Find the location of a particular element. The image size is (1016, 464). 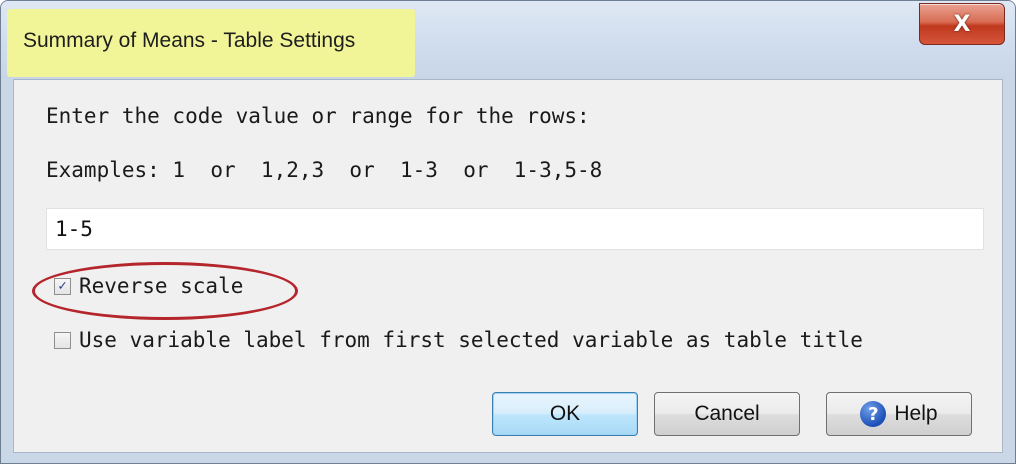

examples-label: Examples: 1 or 1,2,3 or 1-3 or 1-3,5-8 is located at coordinates (324, 170).